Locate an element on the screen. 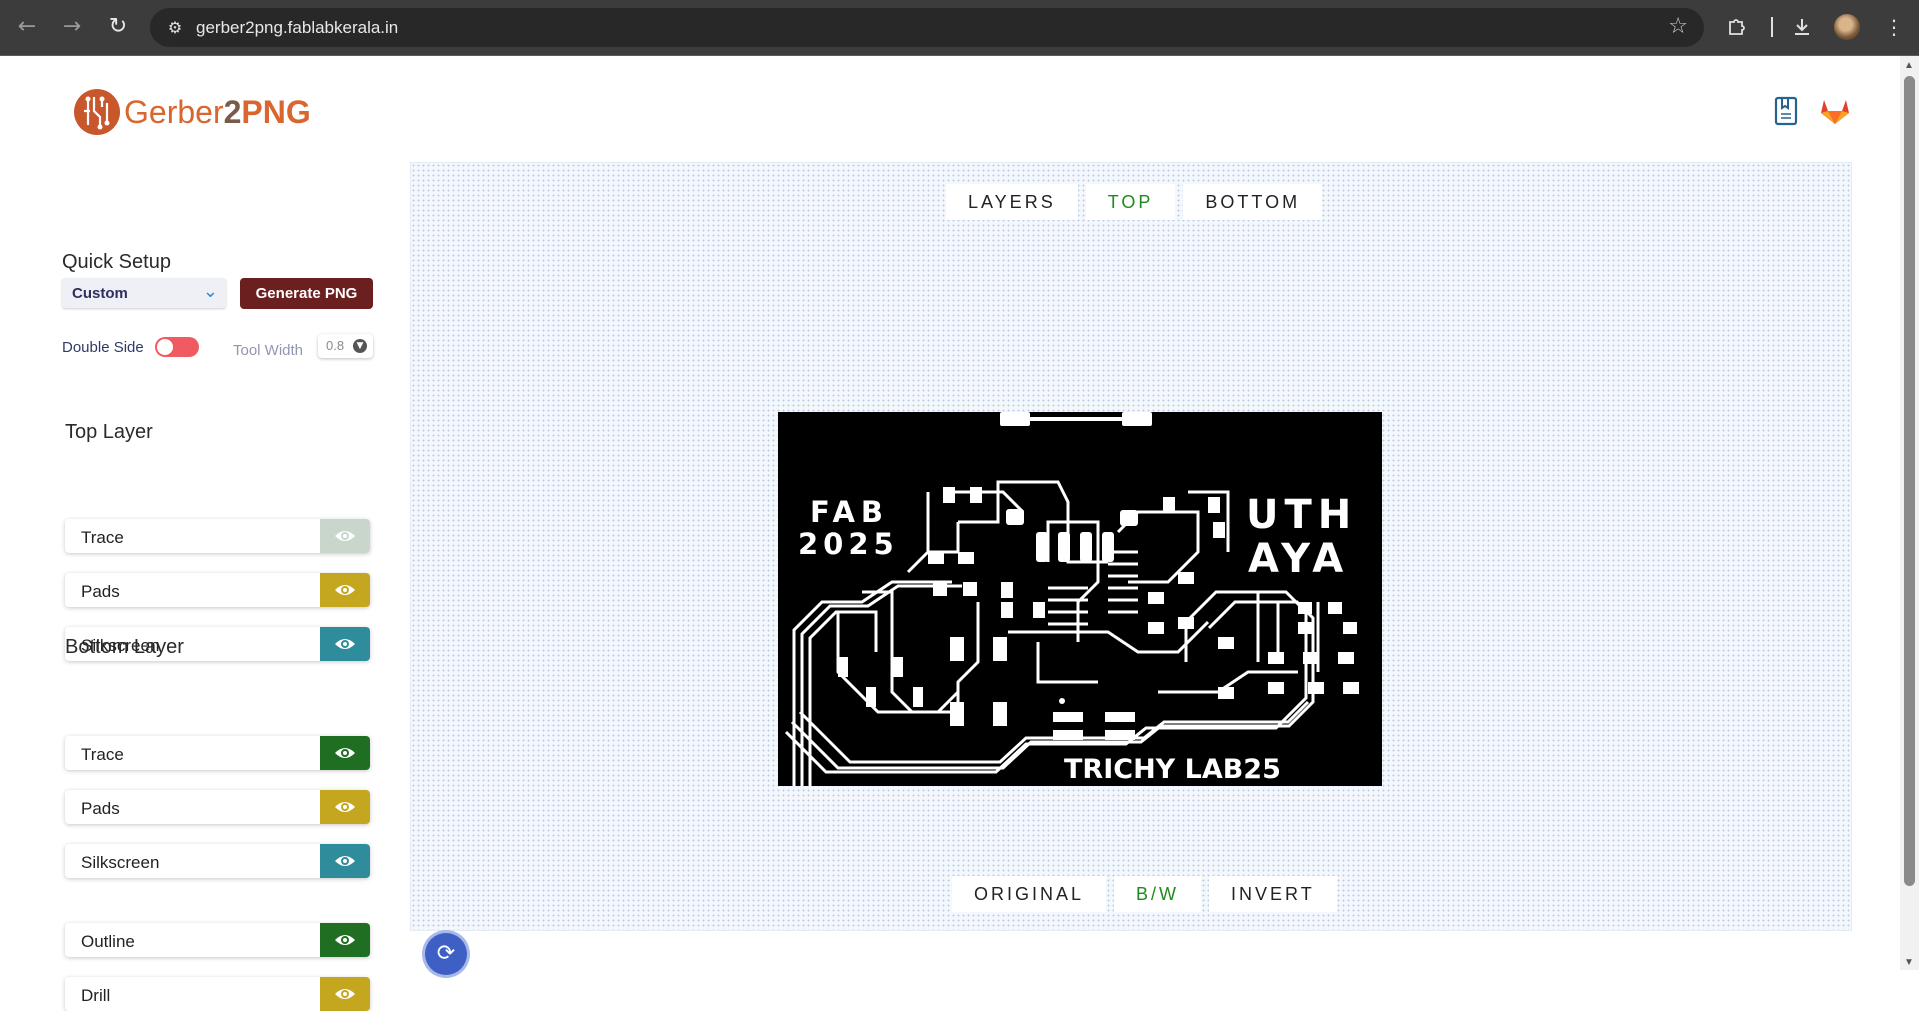 This screenshot has height=1011, width=1919. logo-text-two: 2 is located at coordinates (232, 111).